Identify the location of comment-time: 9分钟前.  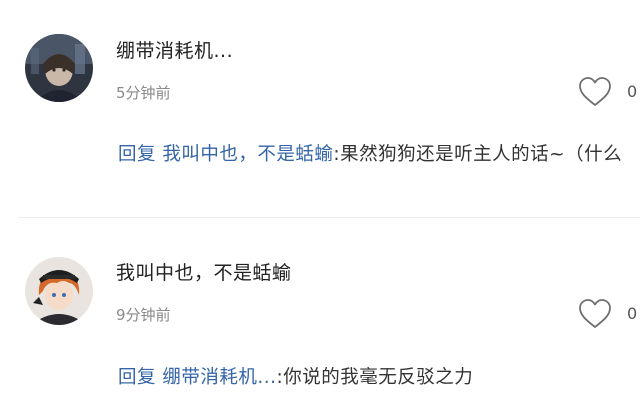
(143, 315).